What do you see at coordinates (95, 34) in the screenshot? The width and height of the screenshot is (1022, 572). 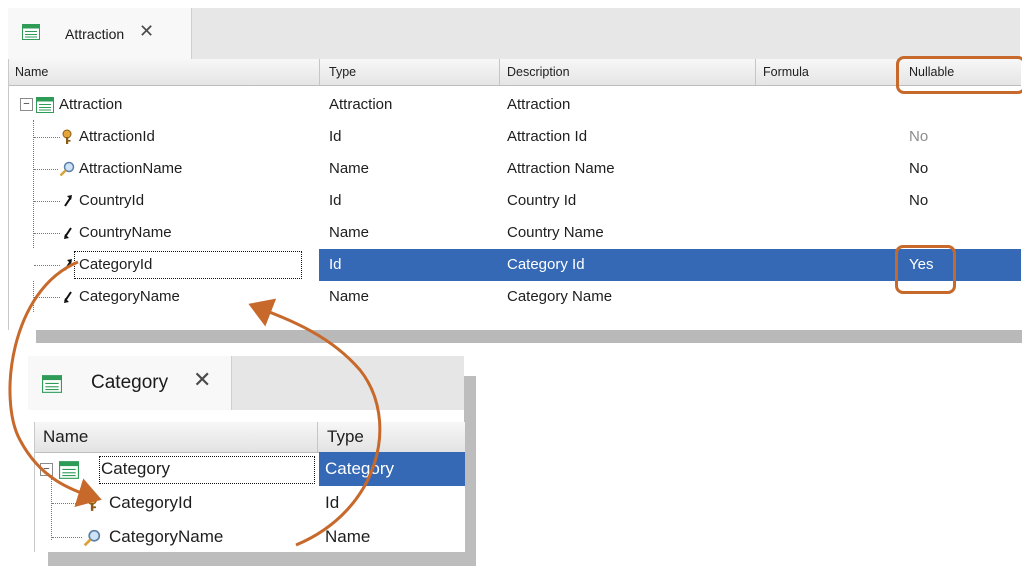 I see `tab-title: Attraction` at bounding box center [95, 34].